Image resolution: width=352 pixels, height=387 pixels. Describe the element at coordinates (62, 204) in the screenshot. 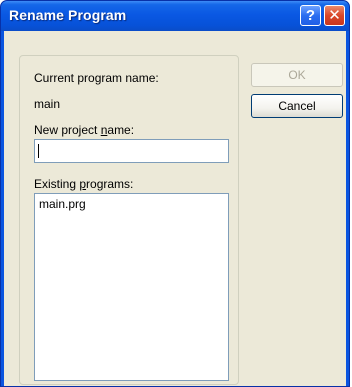

I see `list-item: main.prg` at that location.